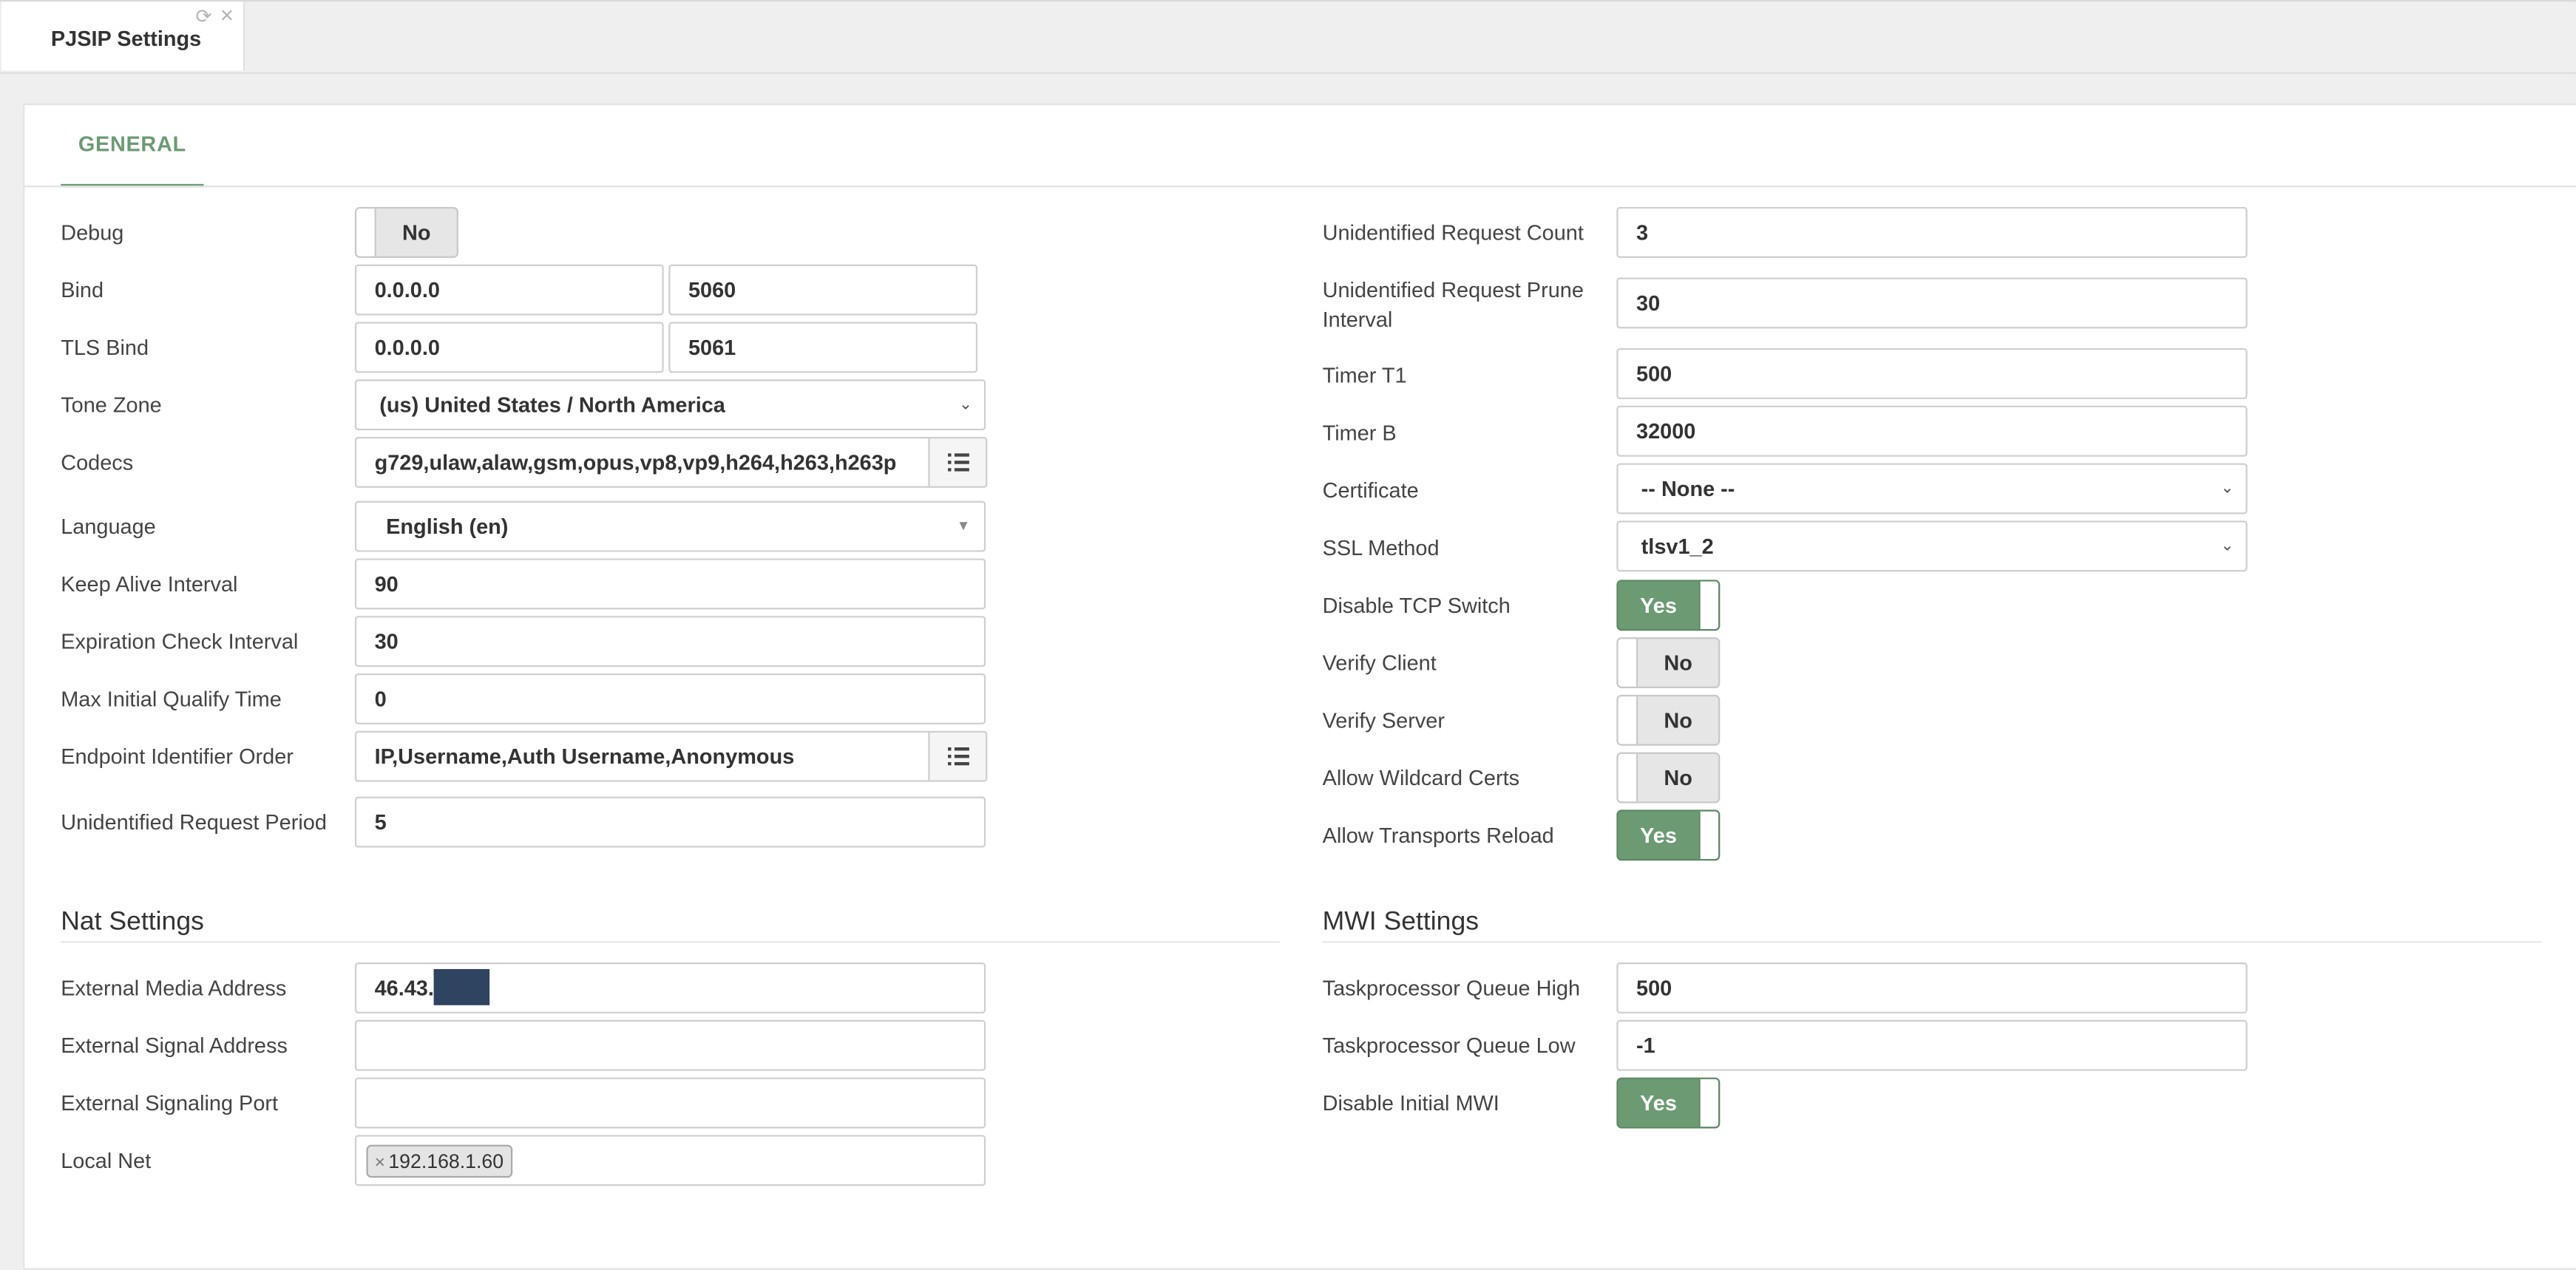  What do you see at coordinates (1357, 319) in the screenshot?
I see `unid-prune-label-line2: Interval` at bounding box center [1357, 319].